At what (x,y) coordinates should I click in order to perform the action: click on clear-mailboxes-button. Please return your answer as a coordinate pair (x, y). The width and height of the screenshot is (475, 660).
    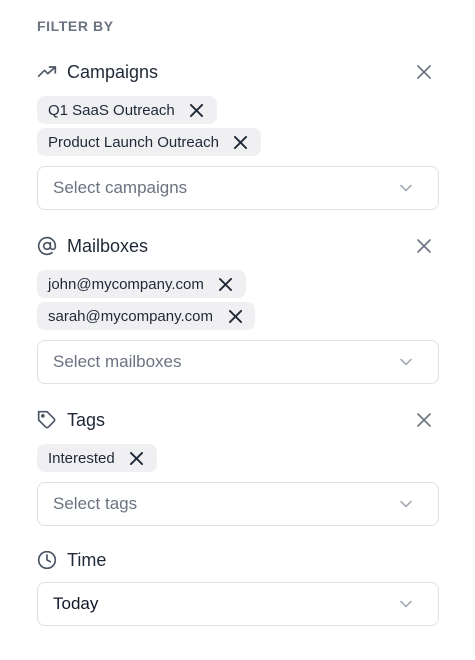
    Looking at the image, I should click on (424, 246).